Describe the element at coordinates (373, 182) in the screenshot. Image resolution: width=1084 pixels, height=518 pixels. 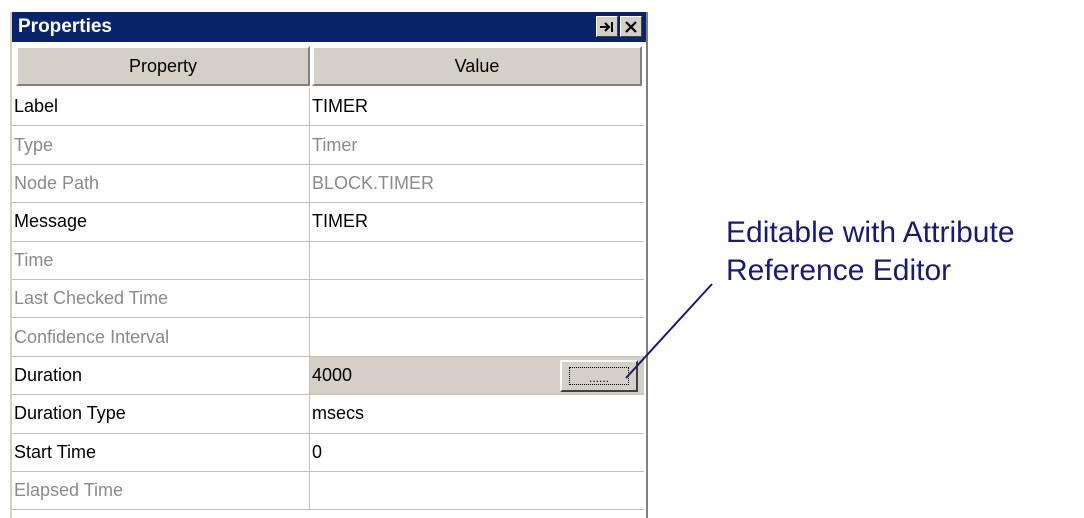
I see `property-value: BLOCK.TIMER` at that location.